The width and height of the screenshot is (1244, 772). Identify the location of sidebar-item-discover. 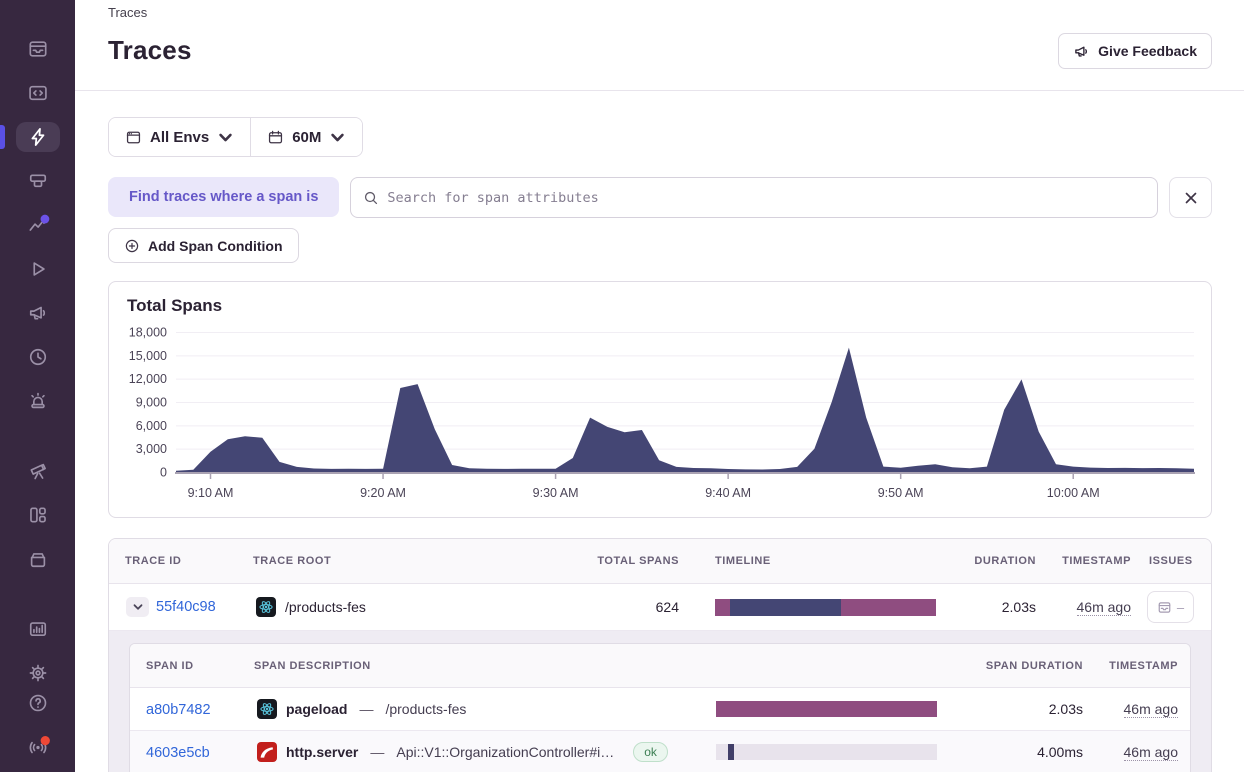
(38, 471).